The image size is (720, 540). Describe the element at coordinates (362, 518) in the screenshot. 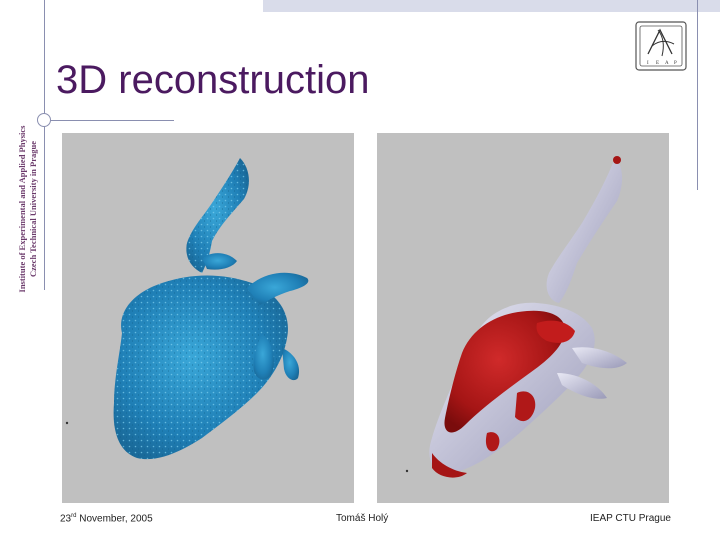

I see `footer-author: Tomáš Holý` at that location.